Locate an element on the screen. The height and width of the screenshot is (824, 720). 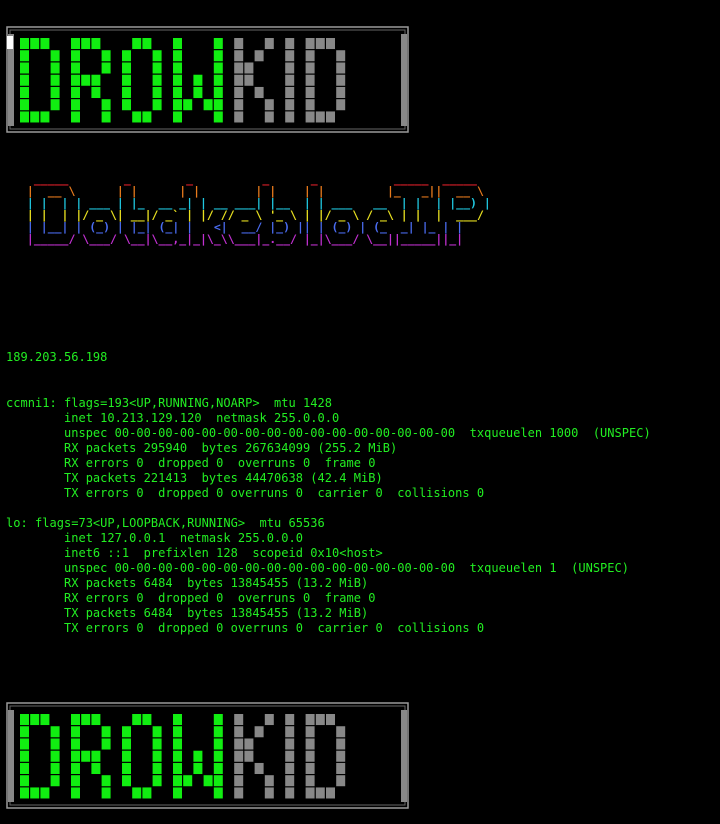
banner-top is located at coordinates (208, 80).